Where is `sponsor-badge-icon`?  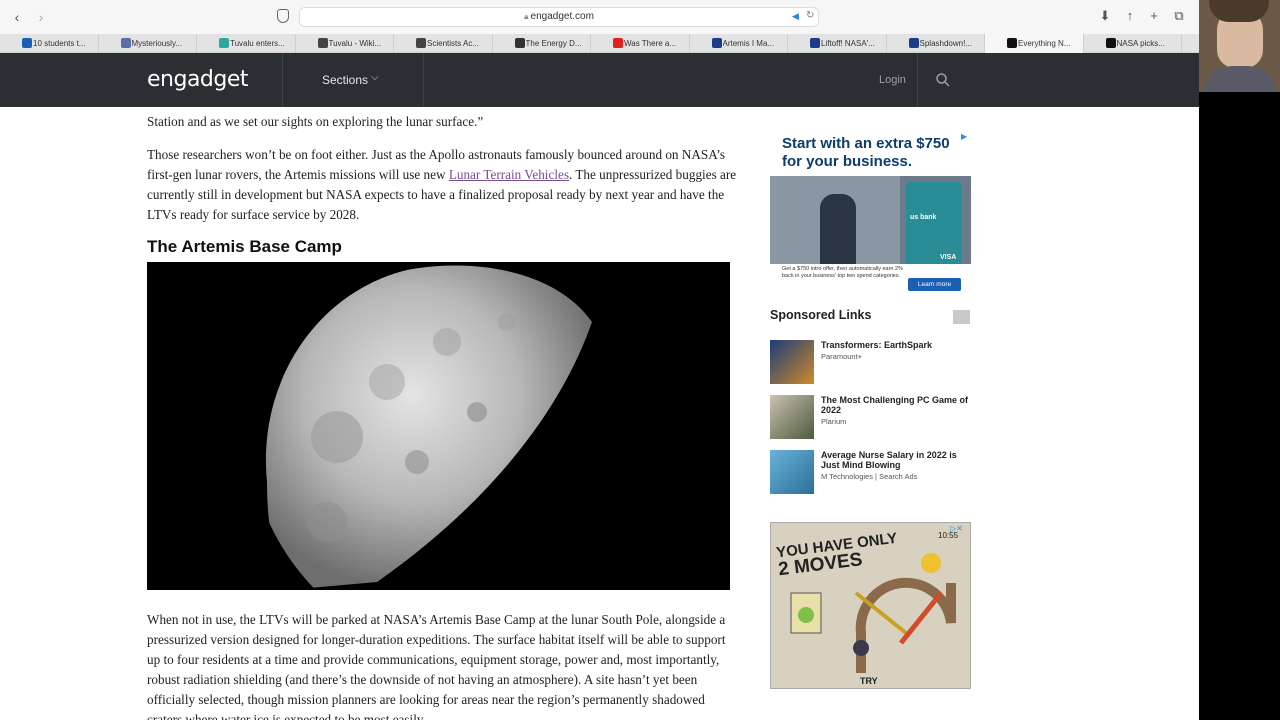
sponsor-badge-icon is located at coordinates (961, 317).